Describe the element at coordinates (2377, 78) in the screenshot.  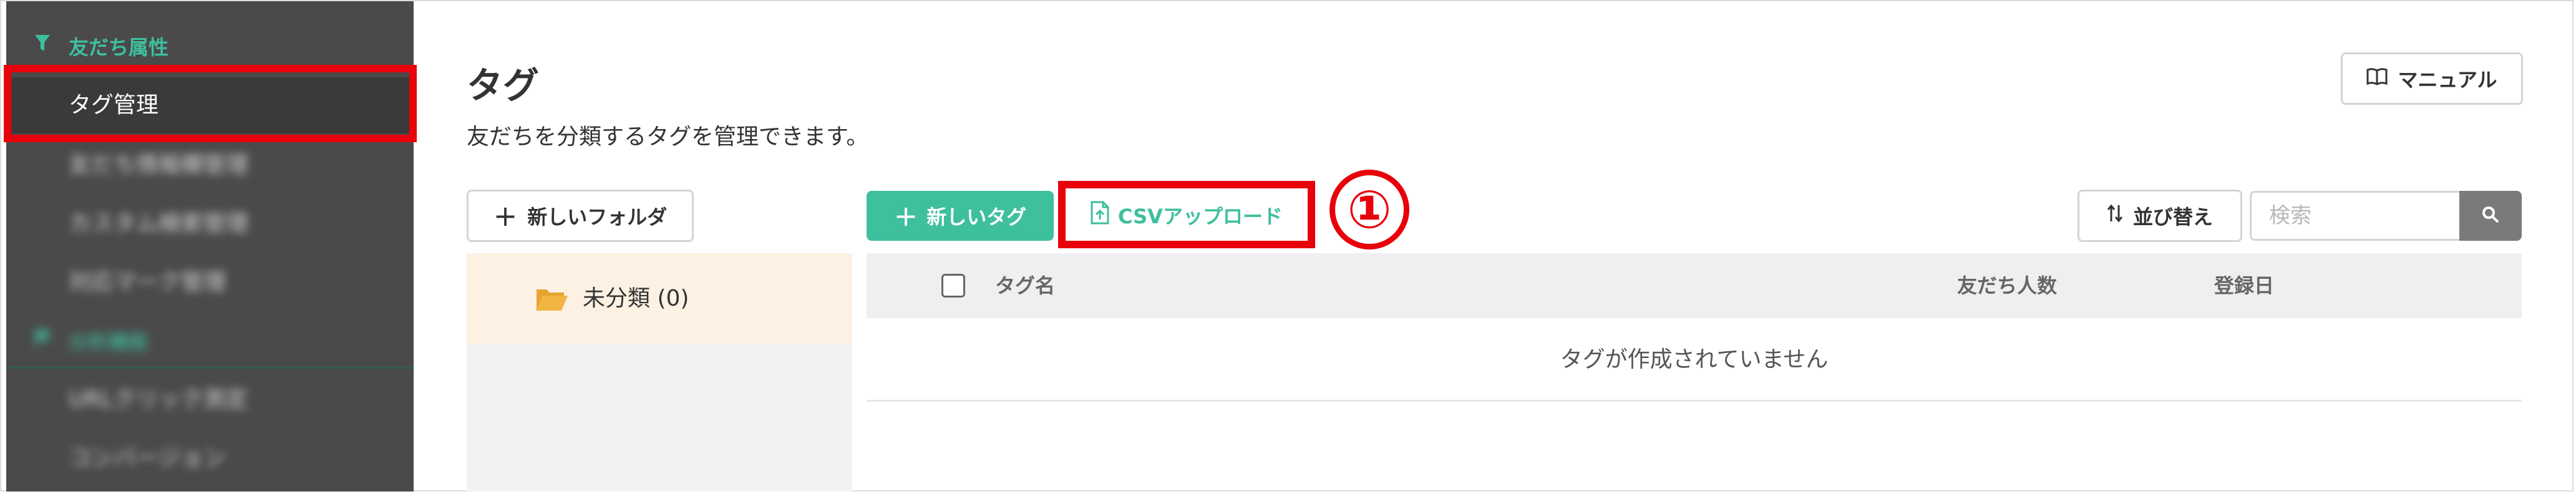
I see `book-icon` at that location.